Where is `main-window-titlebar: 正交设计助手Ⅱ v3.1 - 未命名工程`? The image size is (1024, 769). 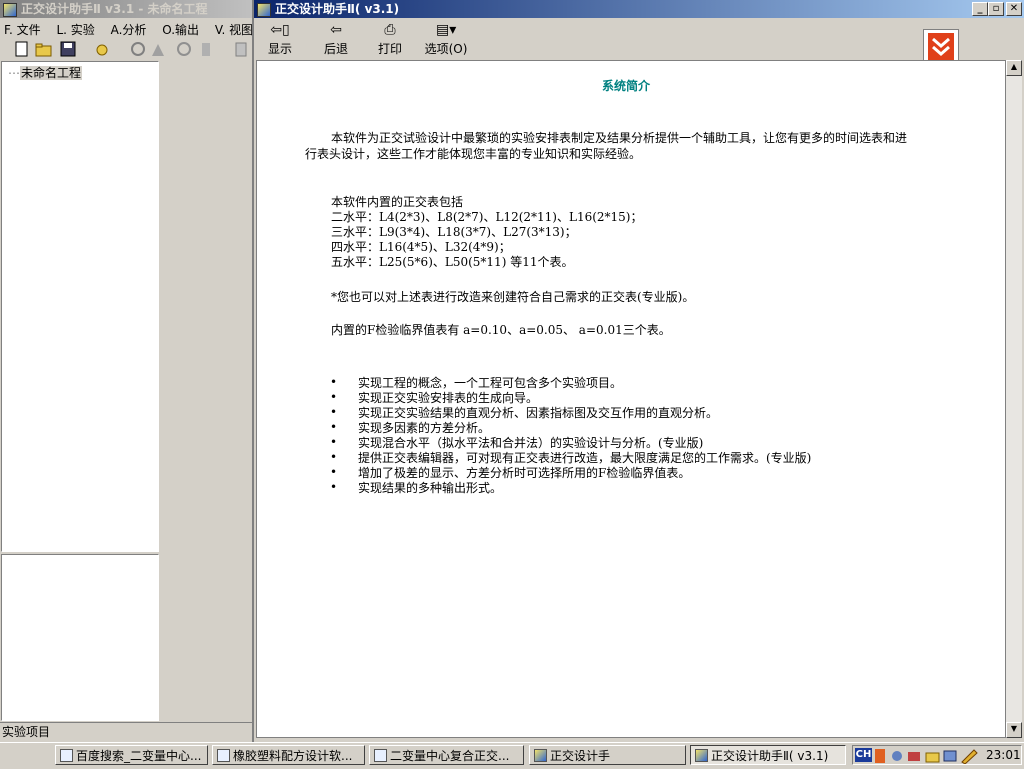 main-window-titlebar: 正交设计助手Ⅱ v3.1 - 未命名工程 is located at coordinates (126, 9).